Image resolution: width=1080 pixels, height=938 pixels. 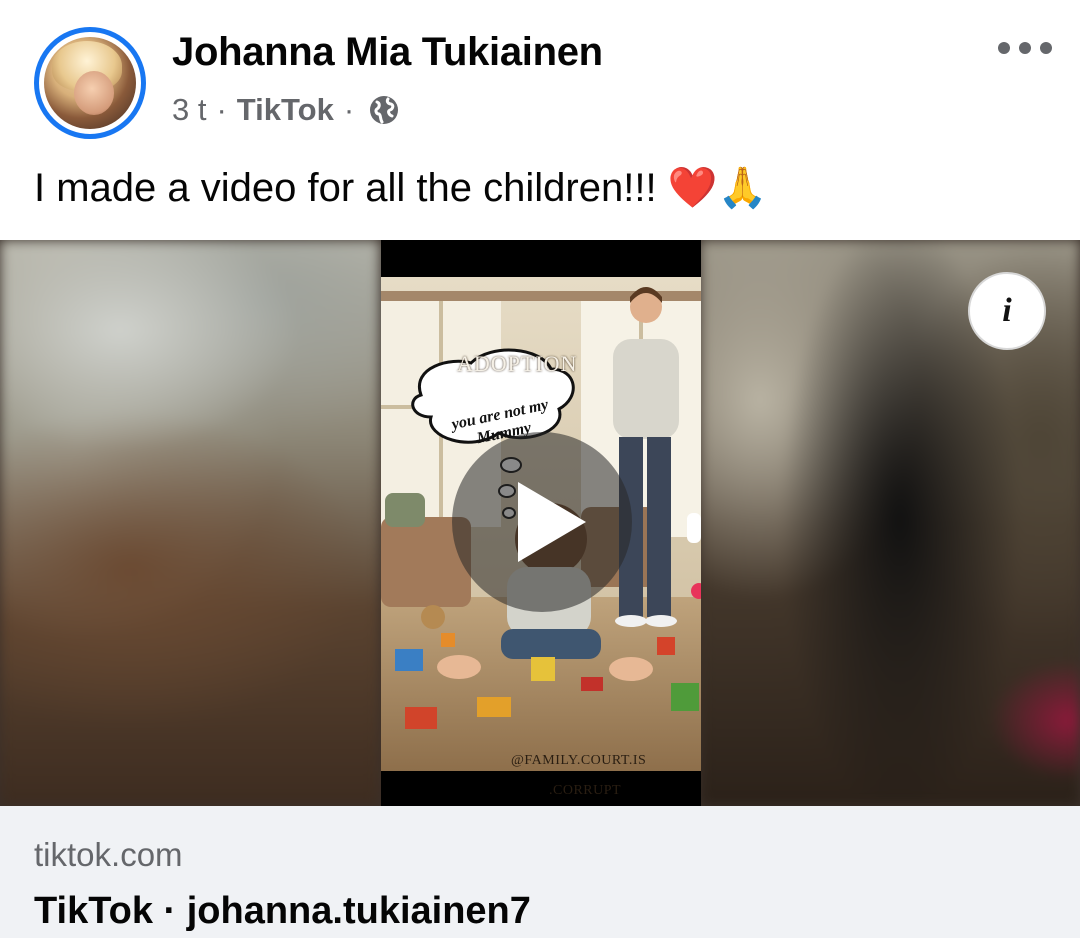 I want to click on video-credit-line-1: @FAMILY.COURT.IS, so click(x=579, y=760).